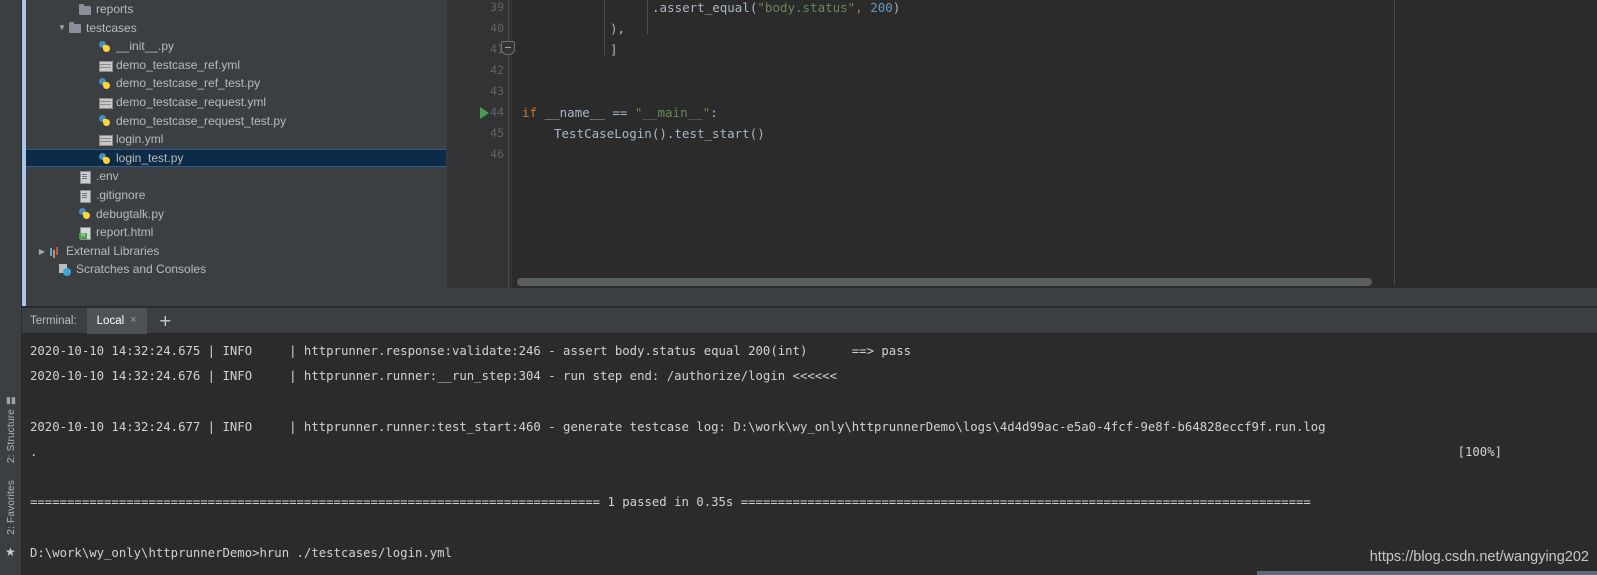  Describe the element at coordinates (133, 320) in the screenshot. I see `close-icon: ×` at that location.